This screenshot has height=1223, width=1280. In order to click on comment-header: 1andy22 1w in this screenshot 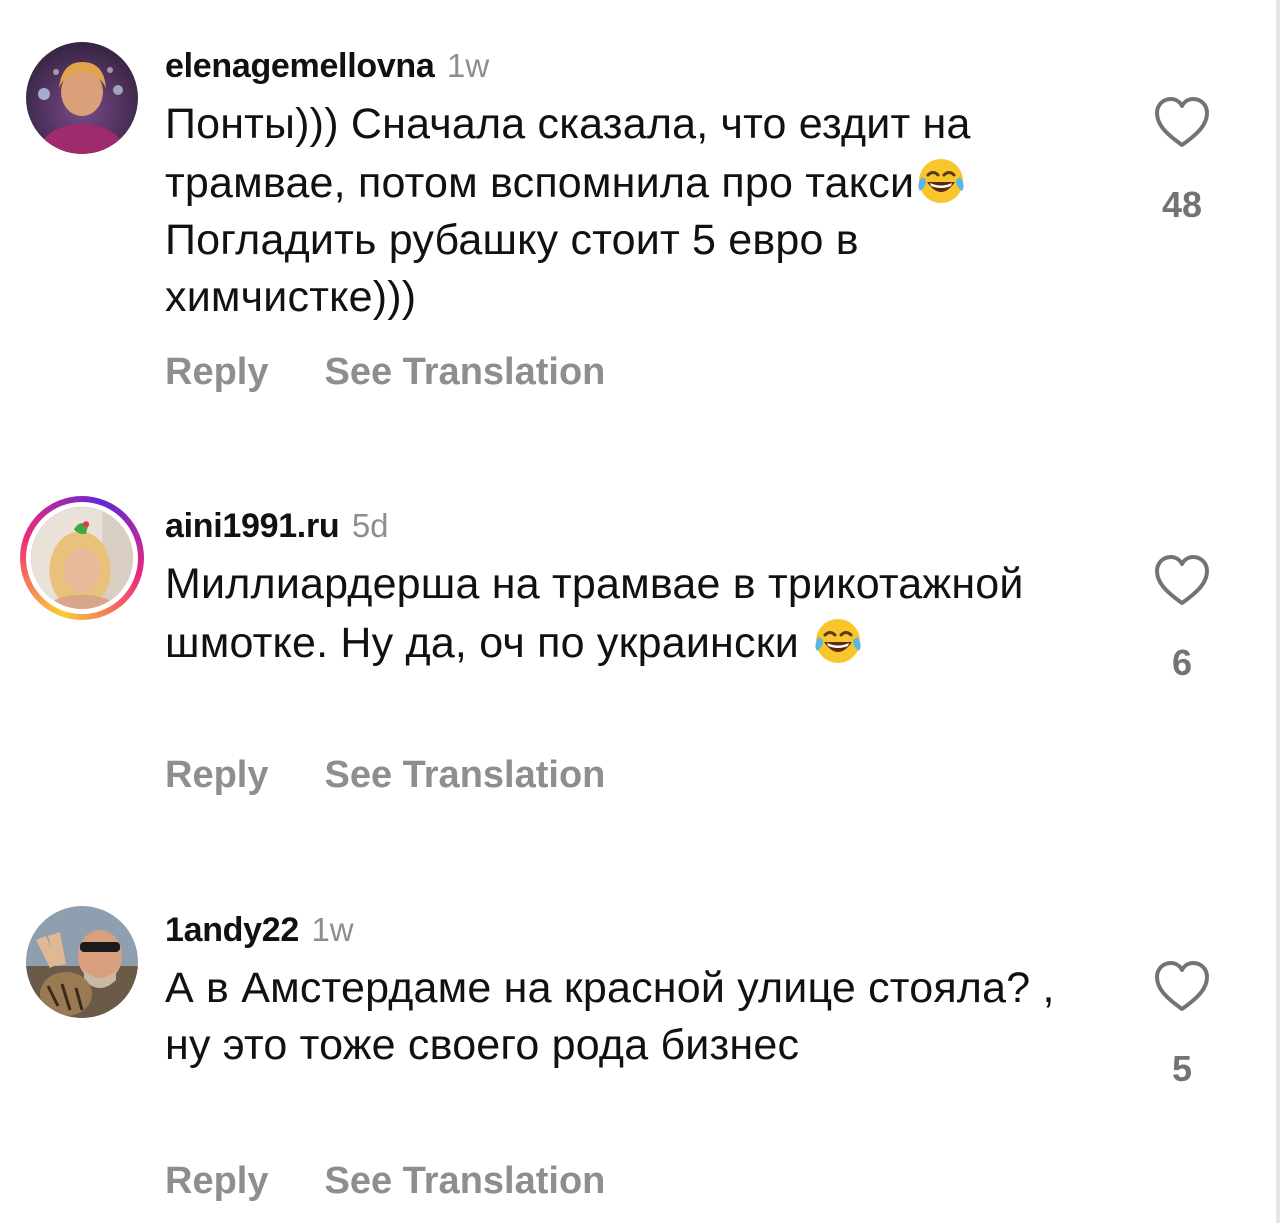, I will do `click(615, 930)`.